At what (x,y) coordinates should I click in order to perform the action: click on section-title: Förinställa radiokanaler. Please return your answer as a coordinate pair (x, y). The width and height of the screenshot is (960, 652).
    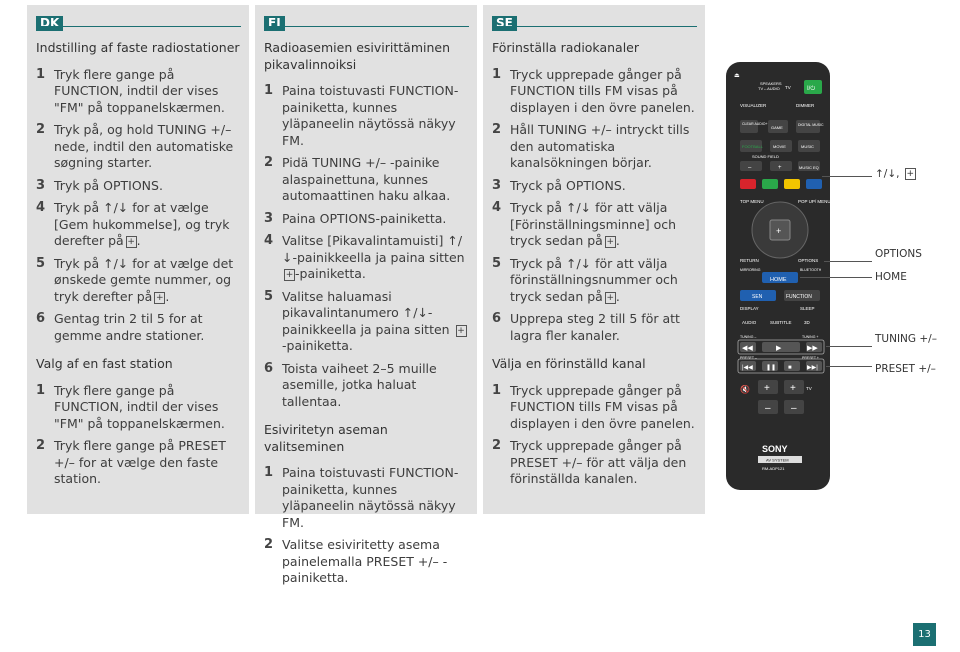
    Looking at the image, I should click on (565, 47).